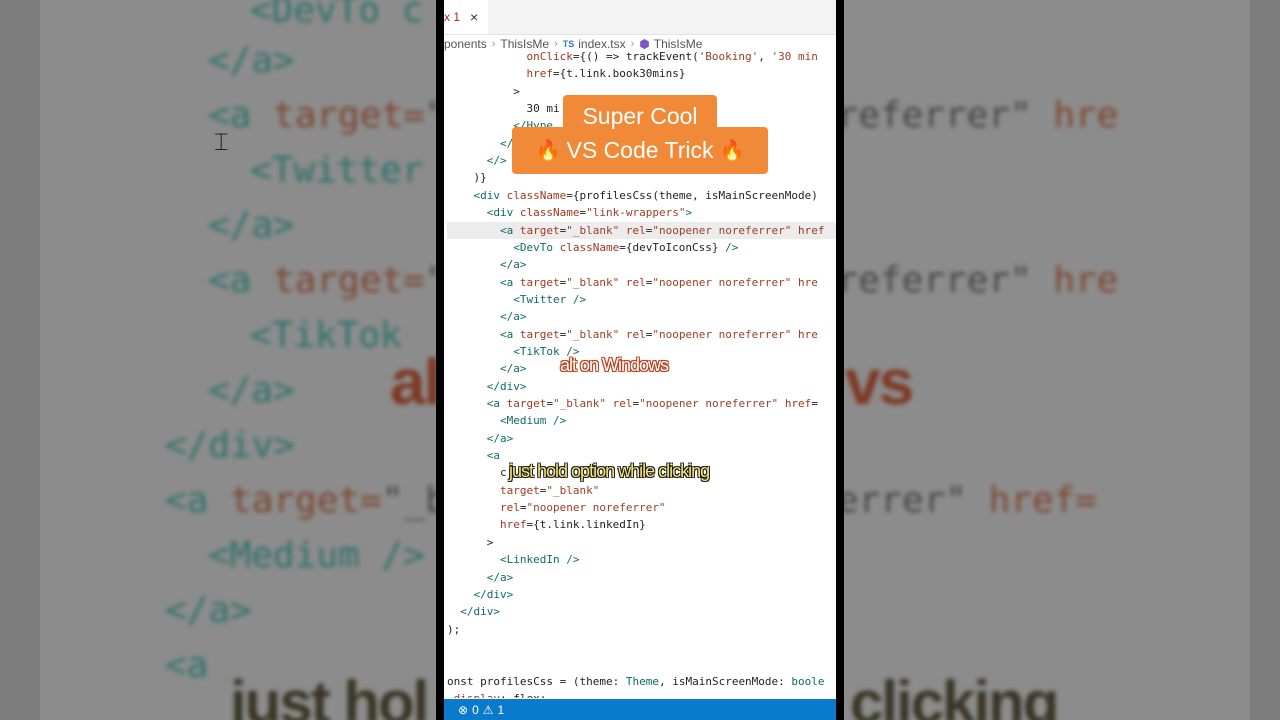 The height and width of the screenshot is (720, 1280). What do you see at coordinates (954, 694) in the screenshot?
I see `background-caption: clicking` at bounding box center [954, 694].